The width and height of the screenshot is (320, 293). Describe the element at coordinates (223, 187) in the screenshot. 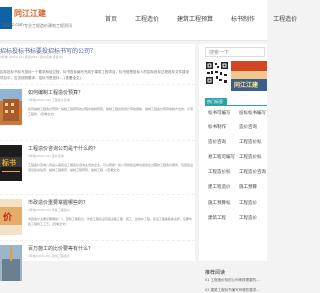

I see `tag-link: 建工程造价` at that location.